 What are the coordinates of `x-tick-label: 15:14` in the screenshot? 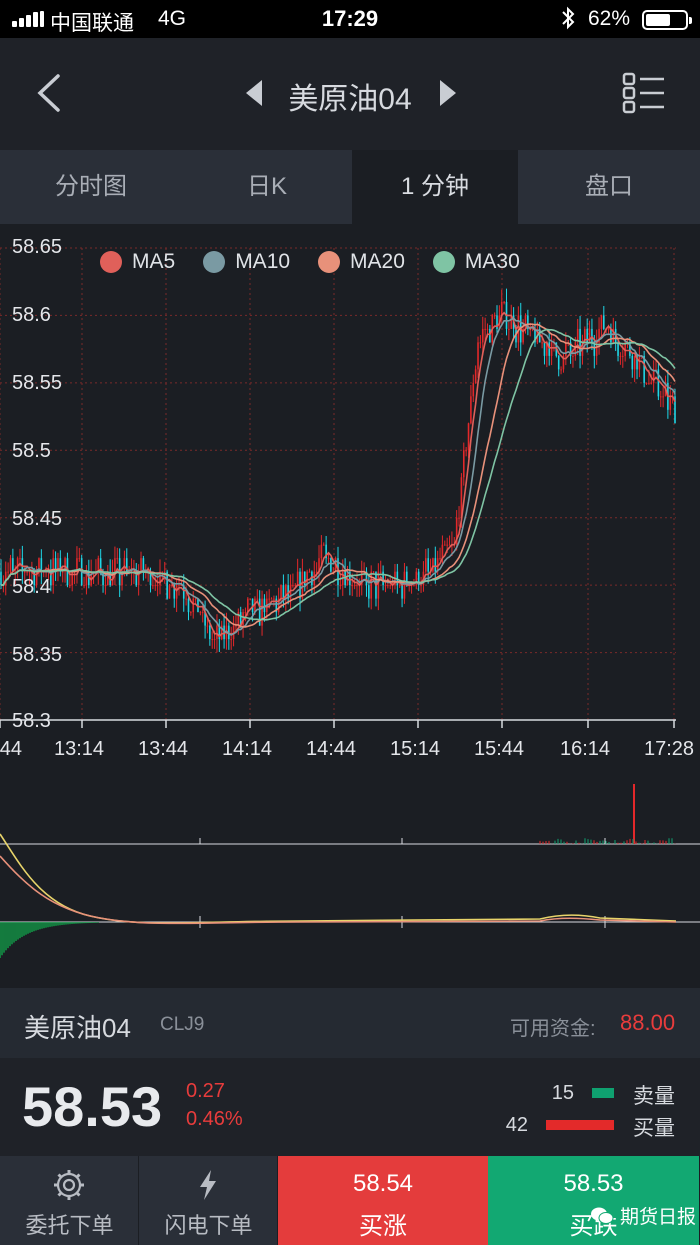 It's located at (415, 749).